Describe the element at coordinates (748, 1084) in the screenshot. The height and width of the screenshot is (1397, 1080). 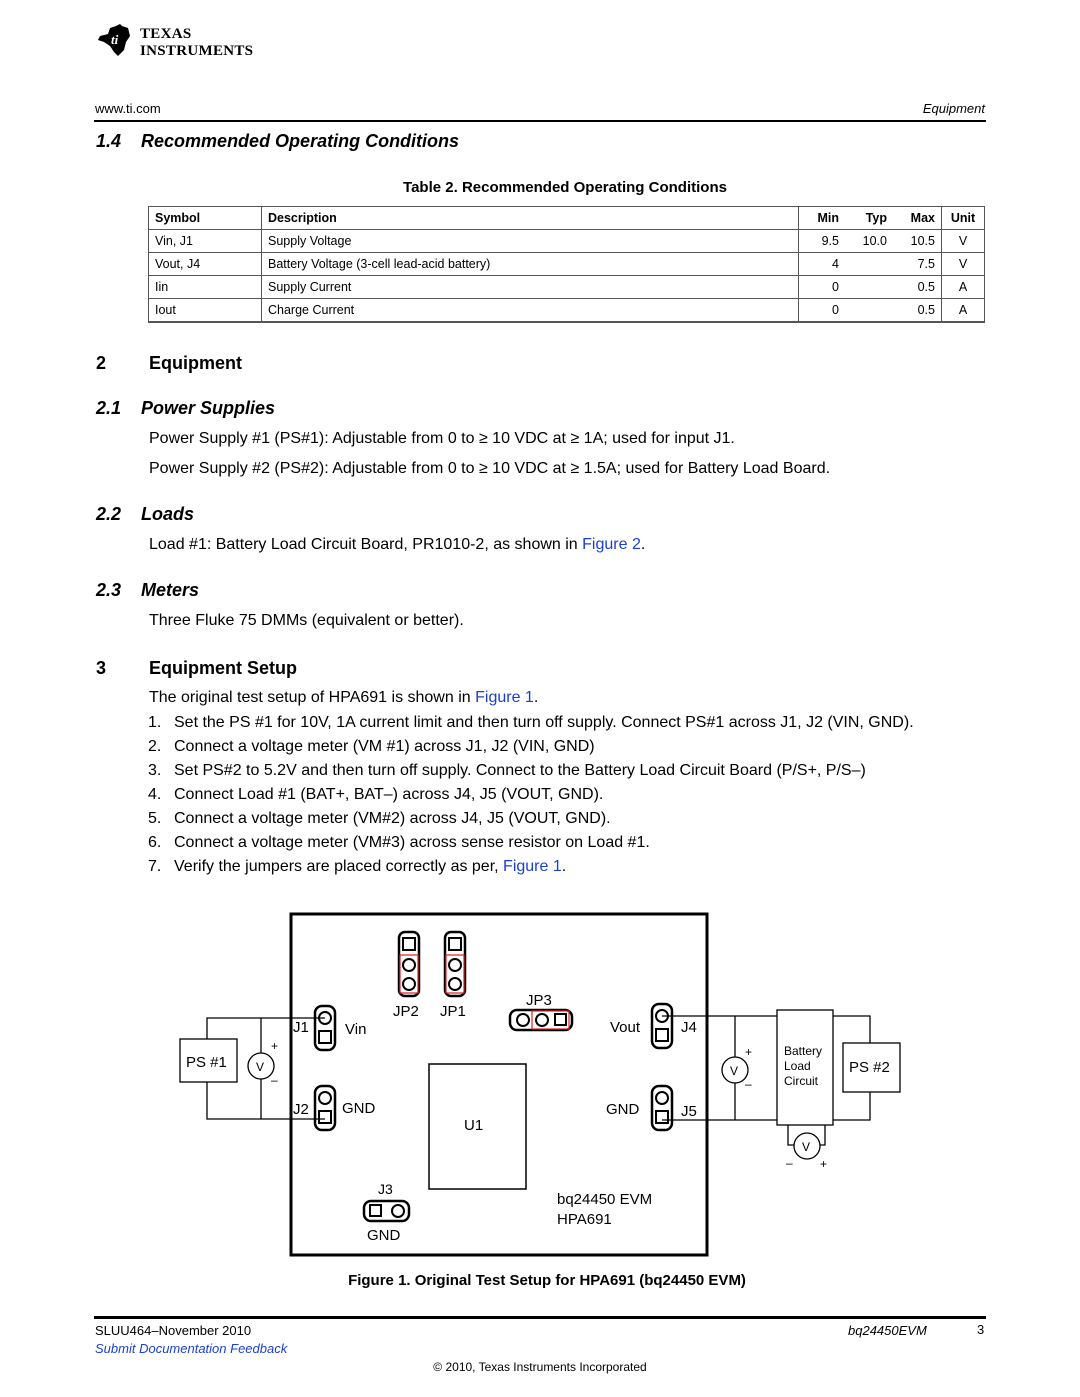
I see `meter-2-minus: –` at that location.